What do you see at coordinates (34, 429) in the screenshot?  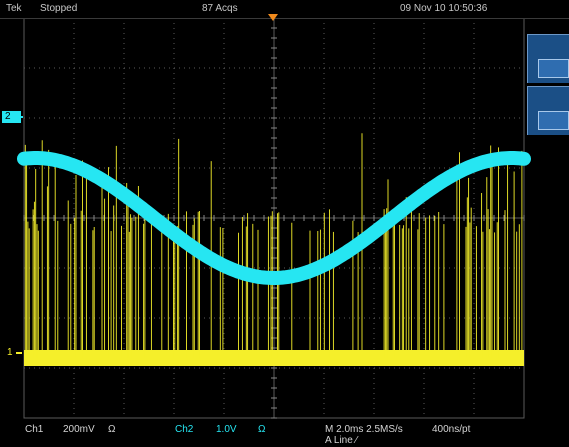 I see `ch1-label: Ch1` at bounding box center [34, 429].